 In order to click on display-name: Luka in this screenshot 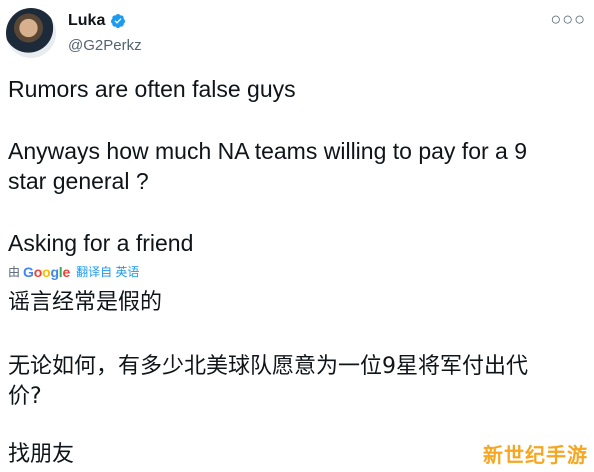, I will do `click(86, 21)`.